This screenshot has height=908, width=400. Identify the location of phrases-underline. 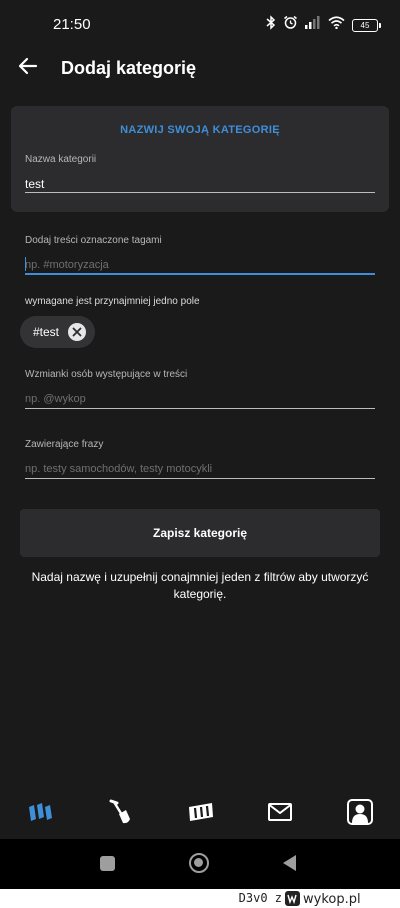
(200, 478).